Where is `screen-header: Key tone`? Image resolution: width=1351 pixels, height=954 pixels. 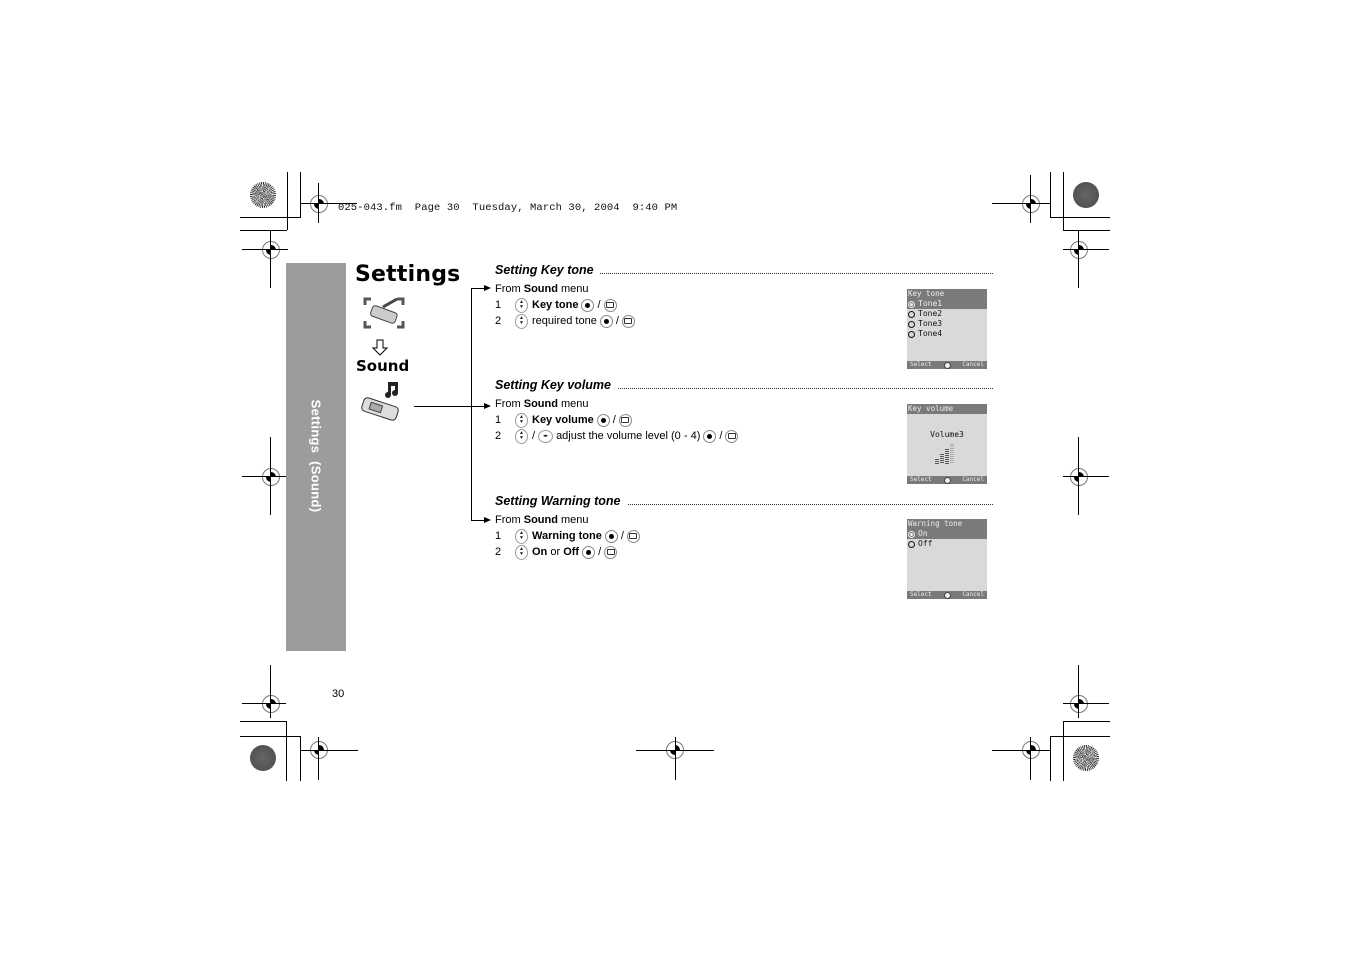 screen-header: Key tone is located at coordinates (947, 294).